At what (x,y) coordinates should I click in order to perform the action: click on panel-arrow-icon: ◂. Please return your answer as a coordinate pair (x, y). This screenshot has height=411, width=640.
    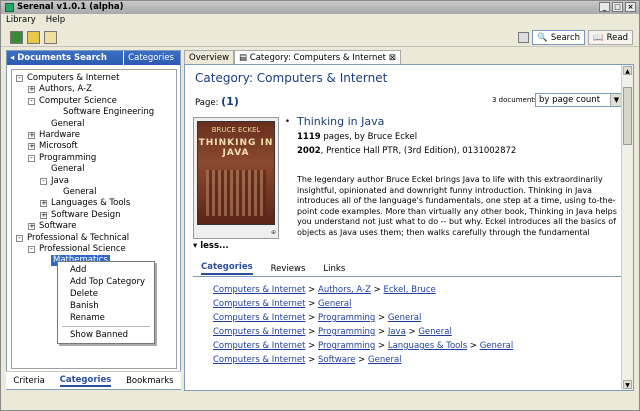
    Looking at the image, I should click on (12, 58).